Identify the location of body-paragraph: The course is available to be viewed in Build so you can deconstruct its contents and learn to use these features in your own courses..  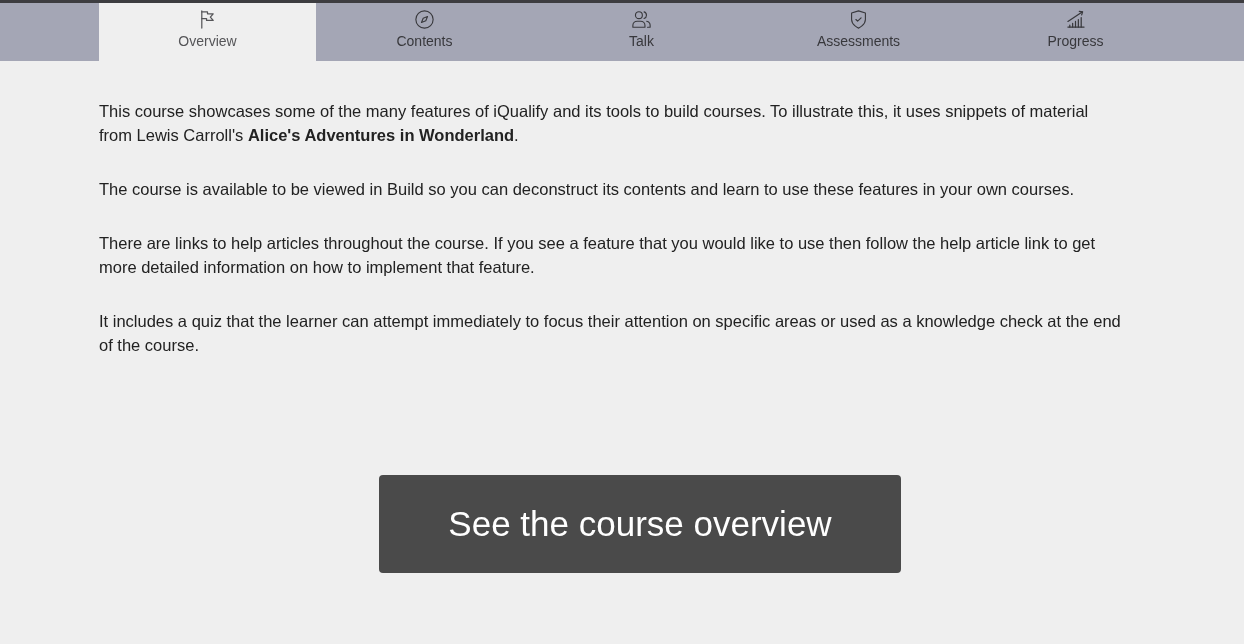
(587, 189).